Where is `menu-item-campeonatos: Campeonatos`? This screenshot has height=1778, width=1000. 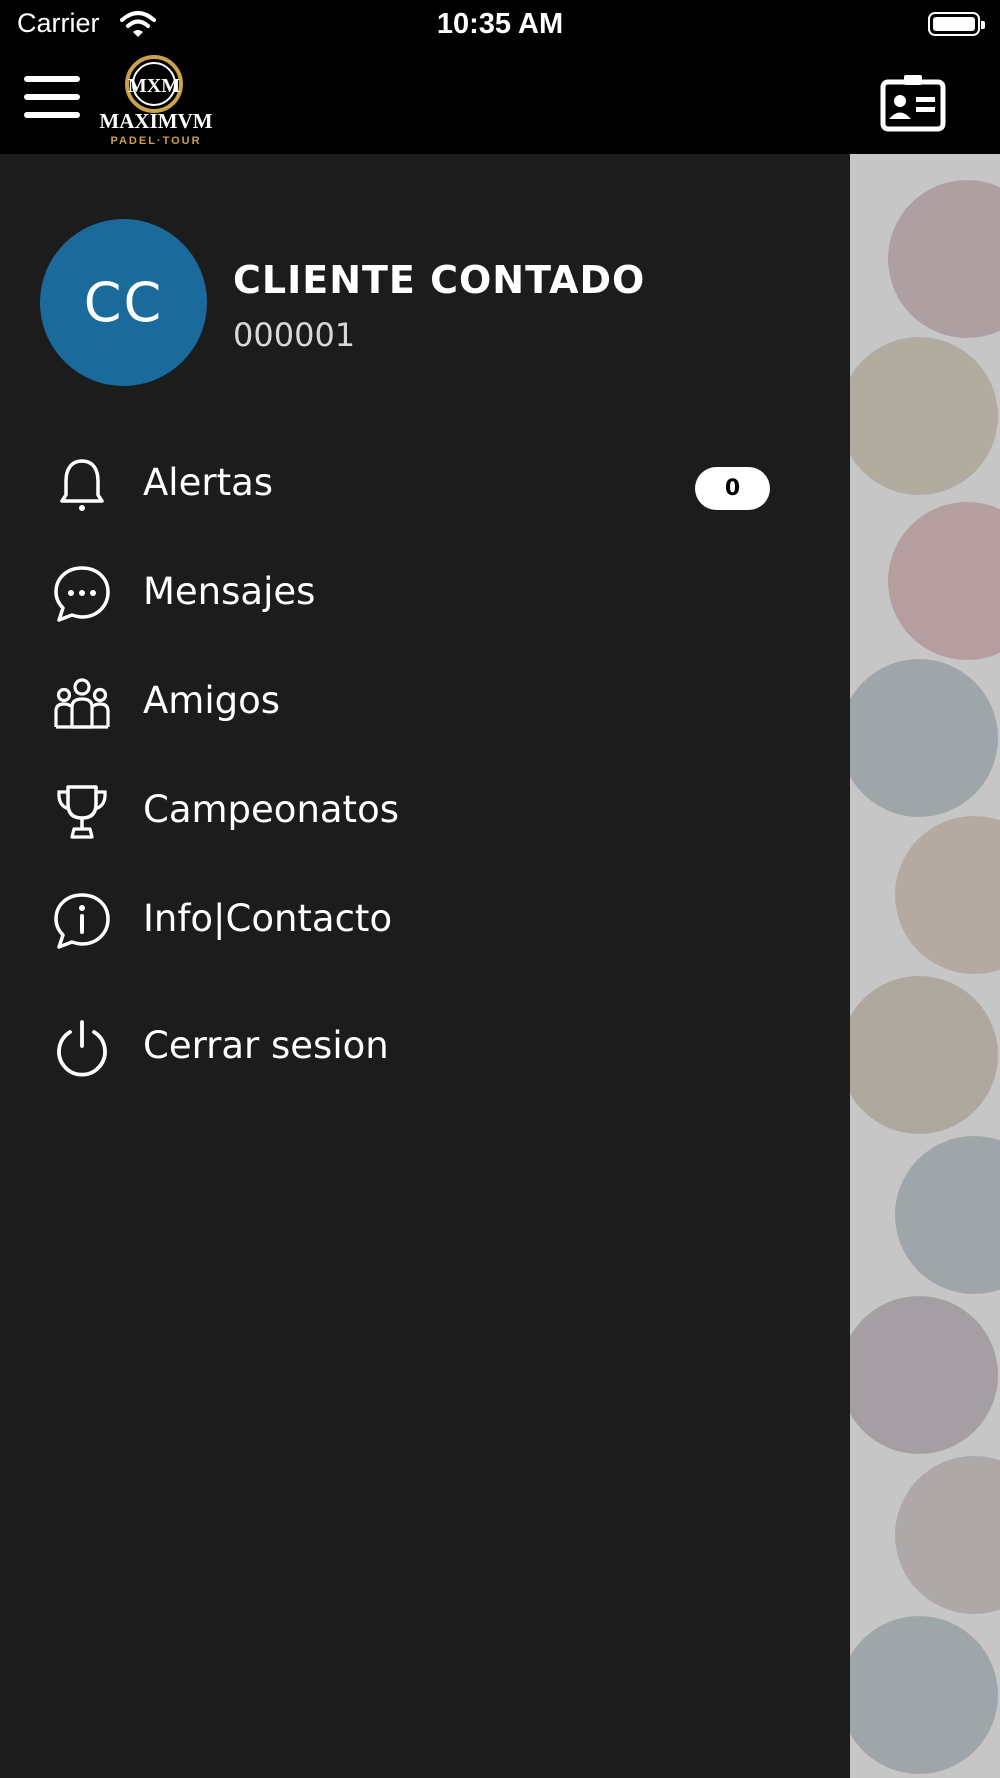
menu-item-campeonatos: Campeonatos is located at coordinates (425, 811).